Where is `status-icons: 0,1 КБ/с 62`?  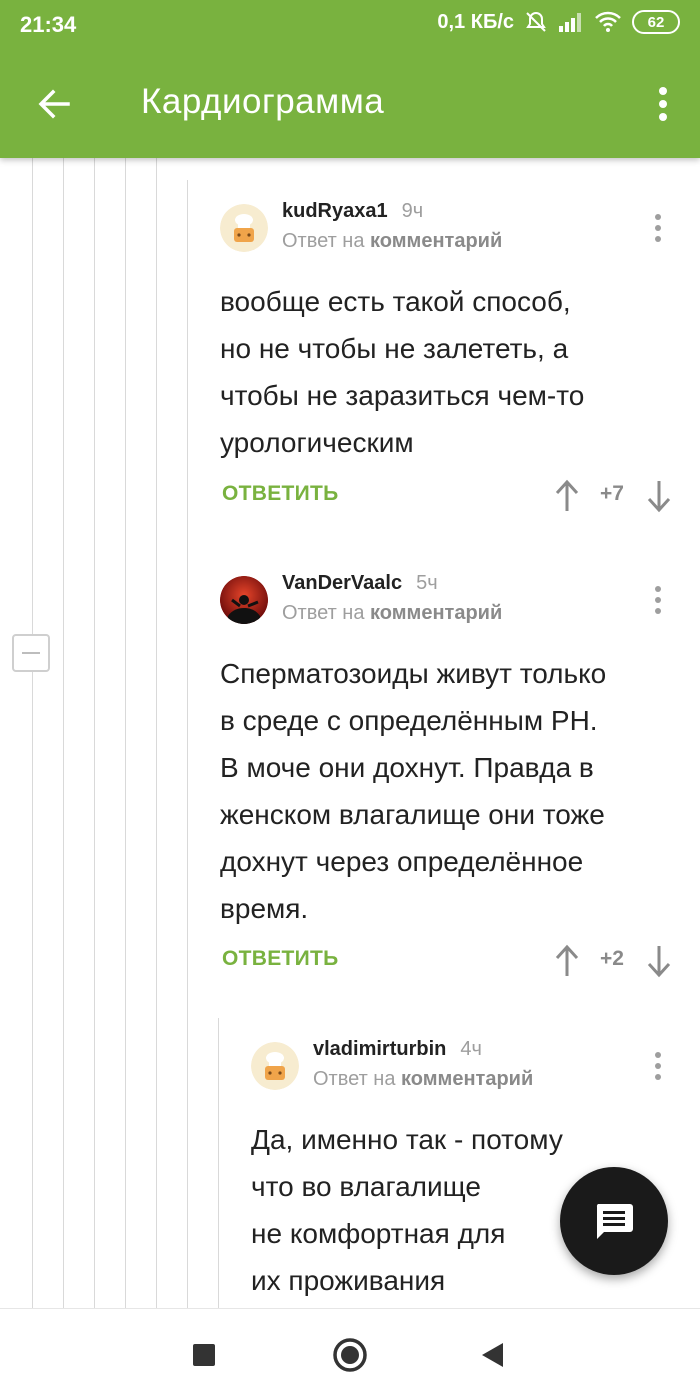 status-icons: 0,1 КБ/с 62 is located at coordinates (558, 22).